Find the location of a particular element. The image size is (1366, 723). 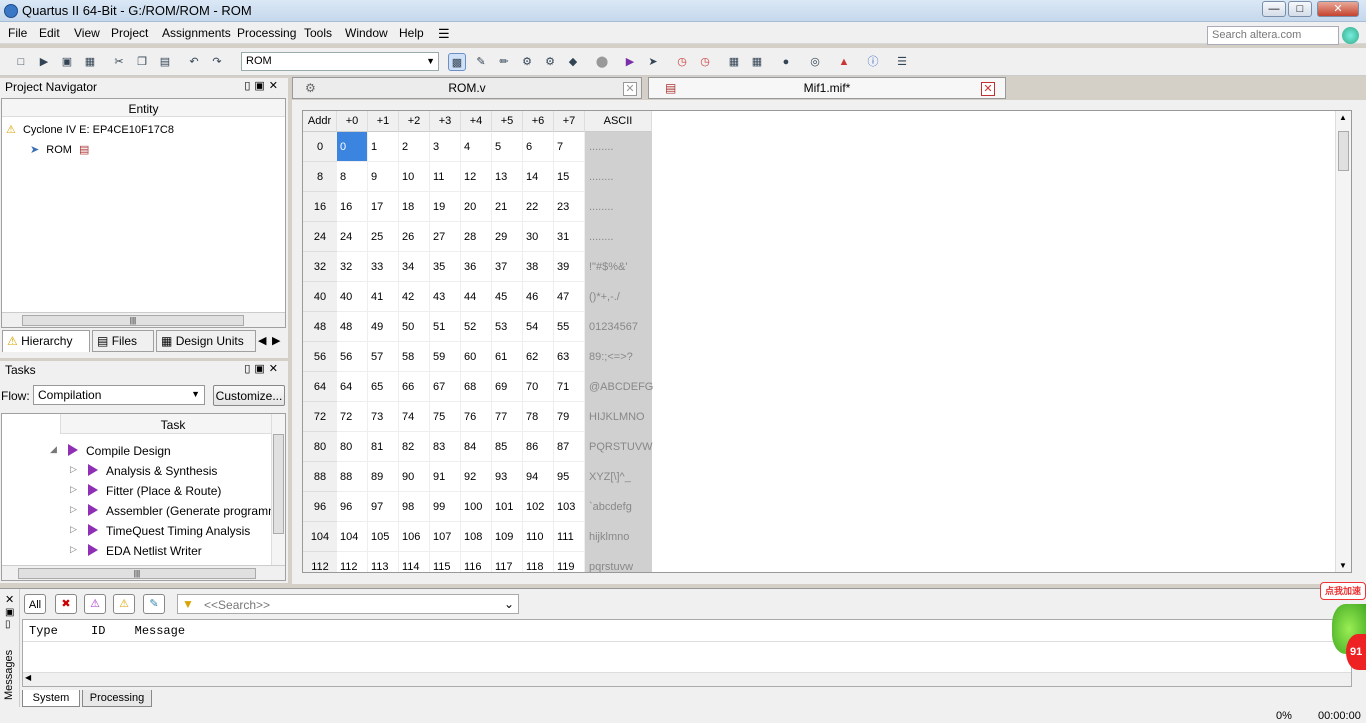

suppressed-filter-icon: ✎ is located at coordinates (154, 604).